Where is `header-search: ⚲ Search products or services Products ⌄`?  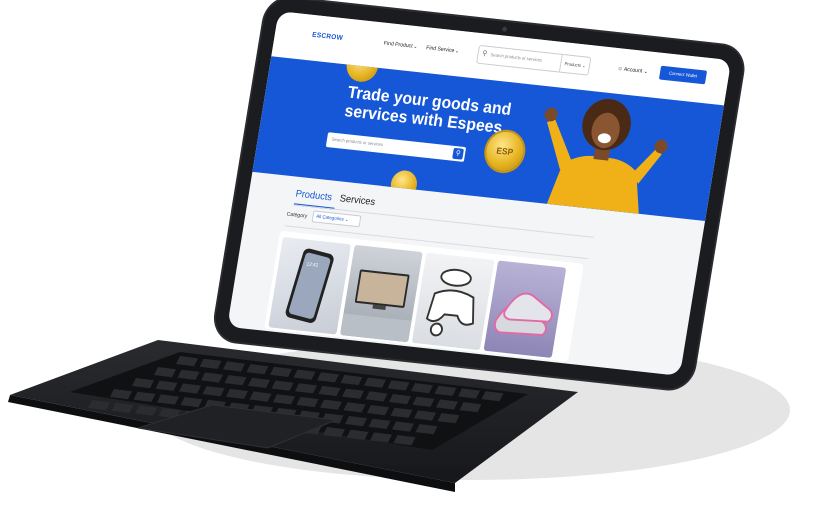 header-search: ⚲ Search products or services Products ⌄ is located at coordinates (534, 60).